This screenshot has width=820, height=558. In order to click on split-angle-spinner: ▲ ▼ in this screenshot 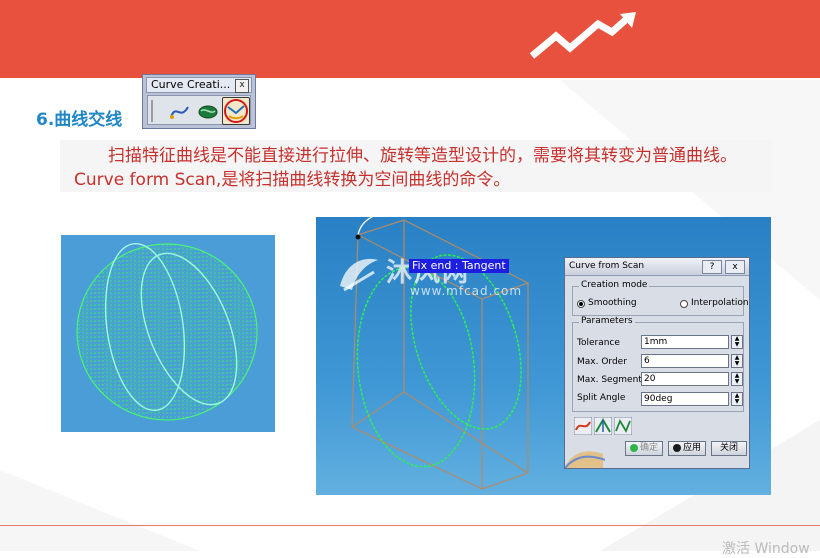, I will do `click(737, 399)`.